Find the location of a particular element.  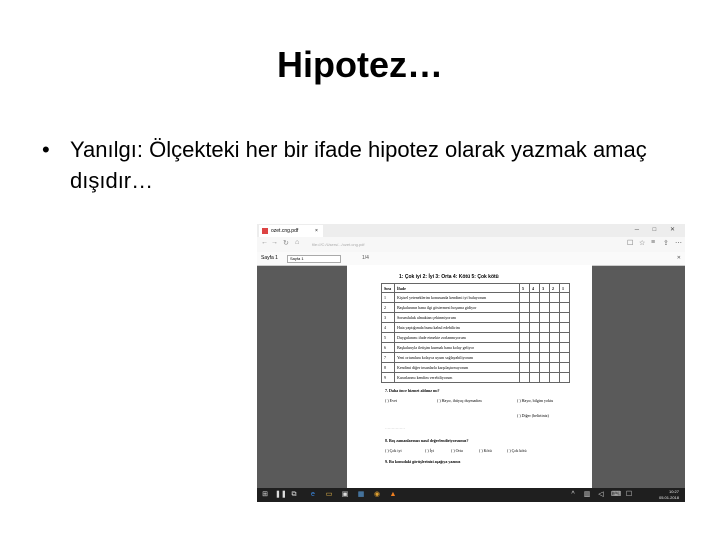

chrome-icon: ◉ is located at coordinates (377, 495).